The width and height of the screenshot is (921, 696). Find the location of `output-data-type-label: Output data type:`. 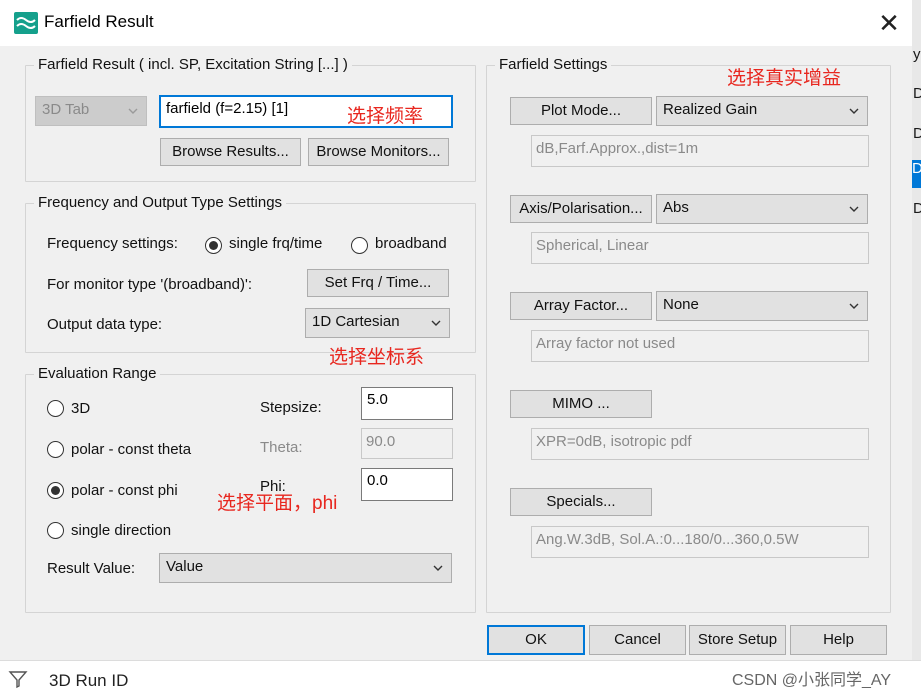

output-data-type-label: Output data type: is located at coordinates (105, 324).